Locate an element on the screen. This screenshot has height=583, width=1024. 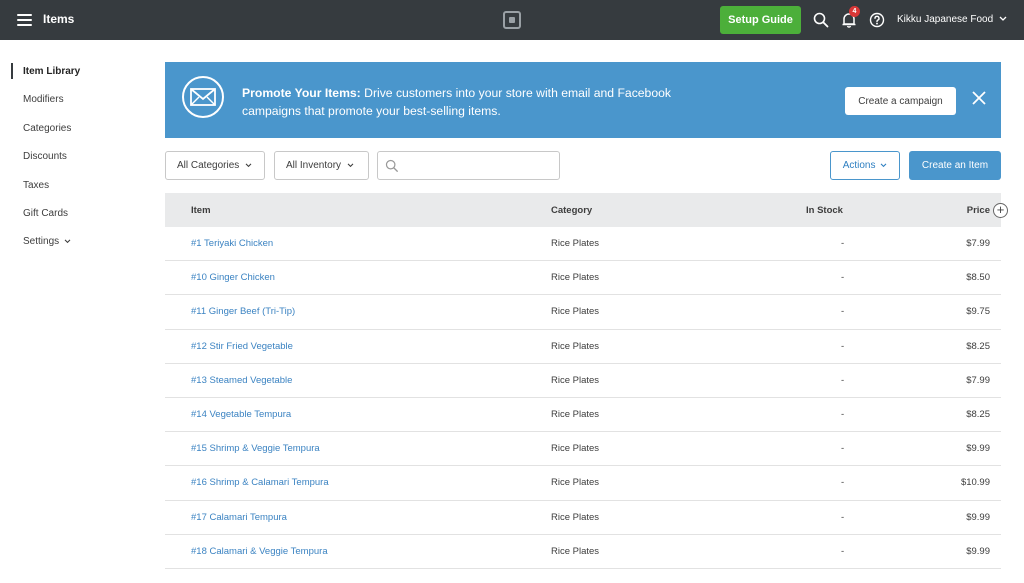
search-box is located at coordinates (468, 165).